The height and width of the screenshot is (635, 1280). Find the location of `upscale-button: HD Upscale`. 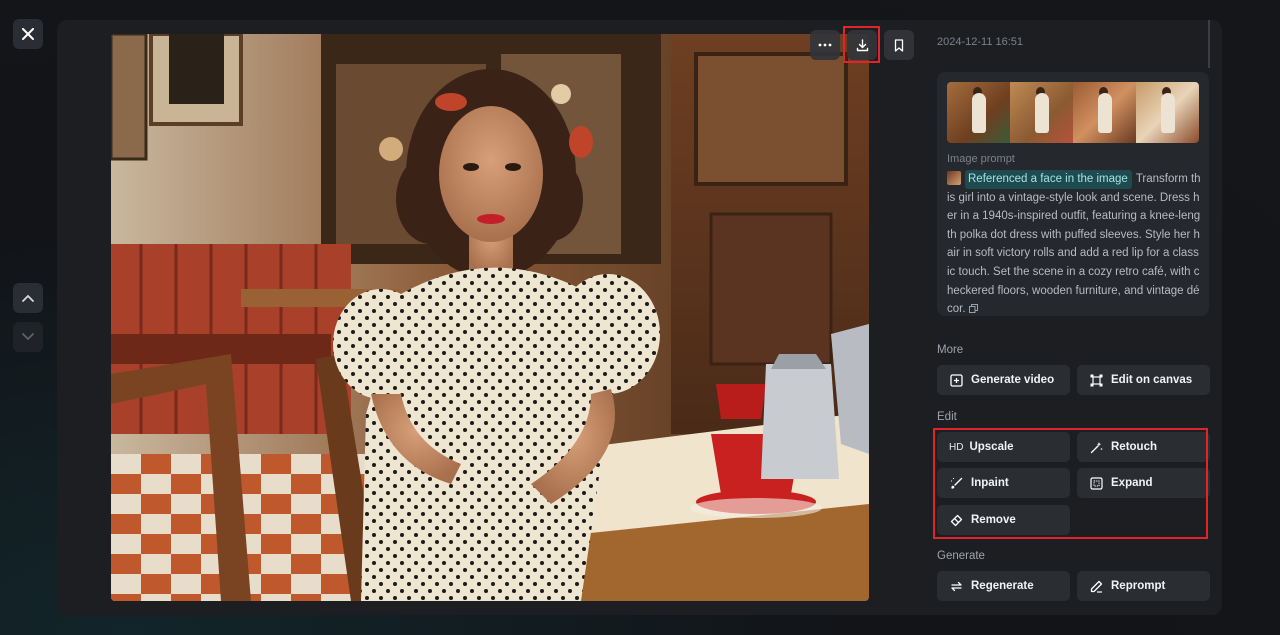

upscale-button: HD Upscale is located at coordinates (1003, 447).